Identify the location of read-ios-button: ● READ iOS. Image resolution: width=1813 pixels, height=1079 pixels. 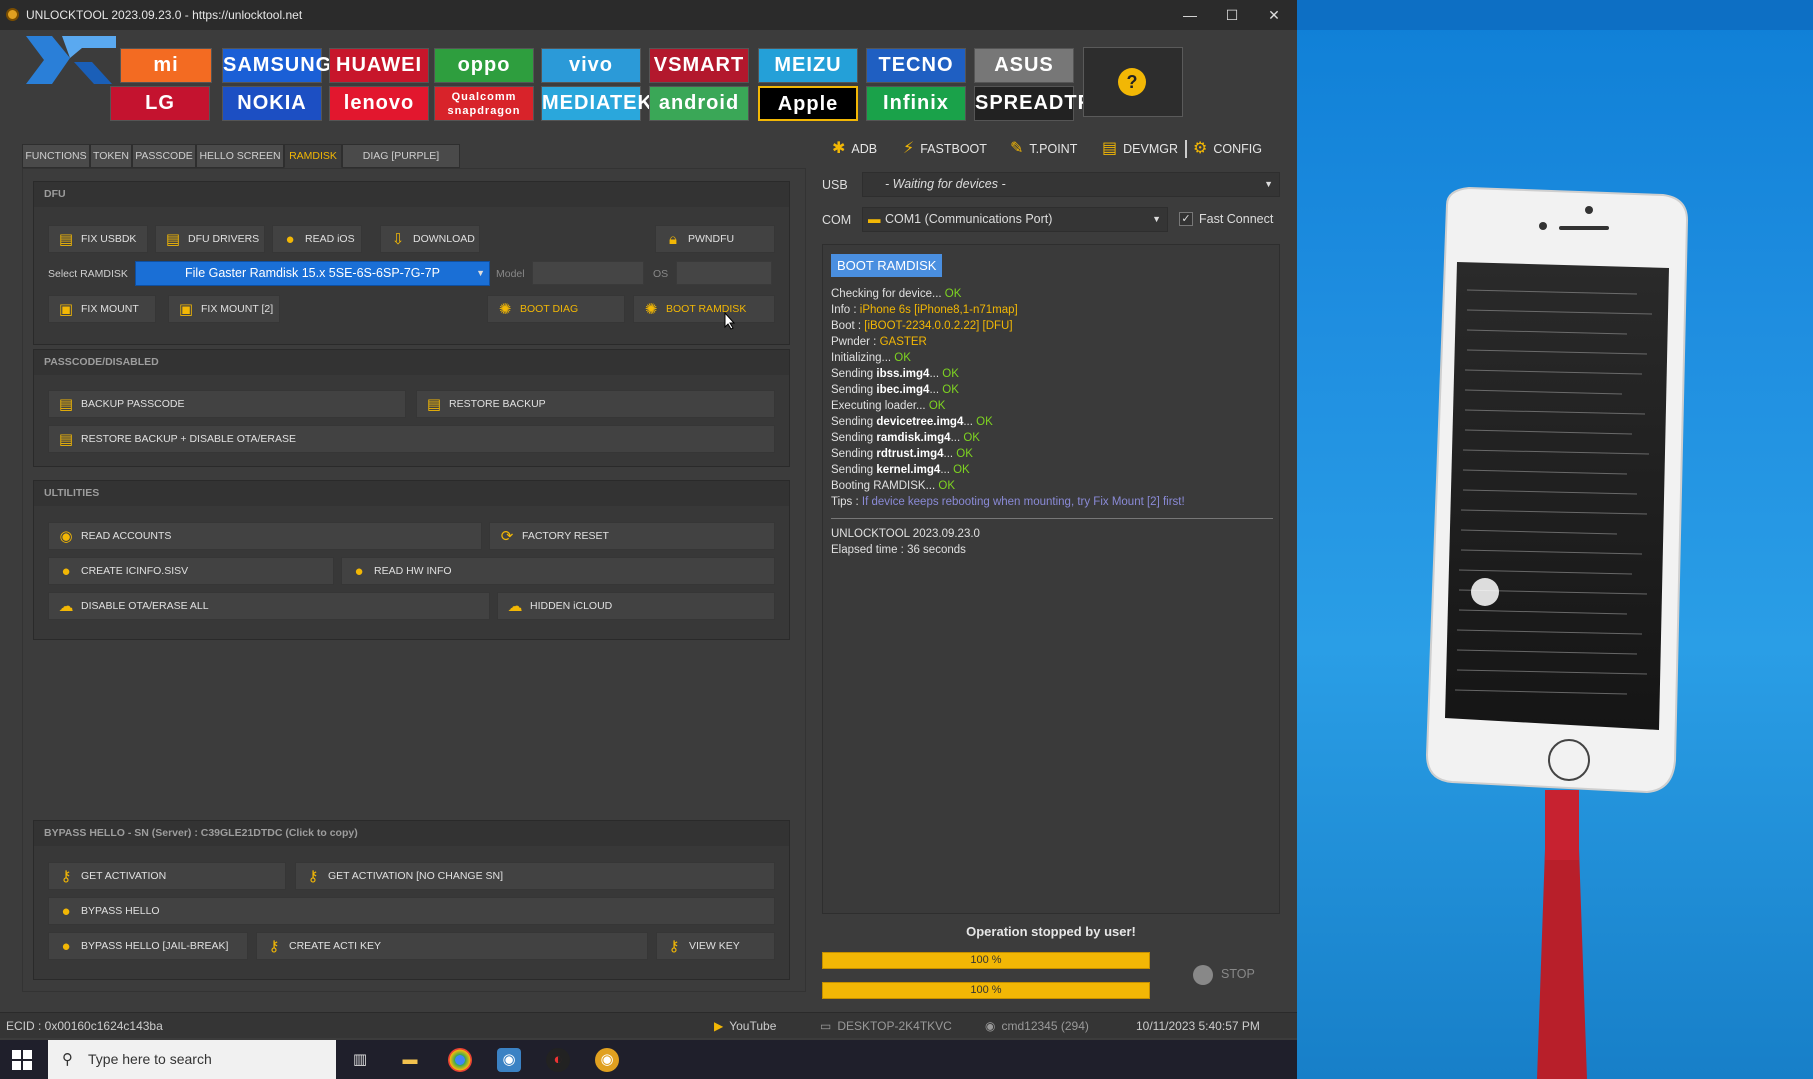
(317, 239).